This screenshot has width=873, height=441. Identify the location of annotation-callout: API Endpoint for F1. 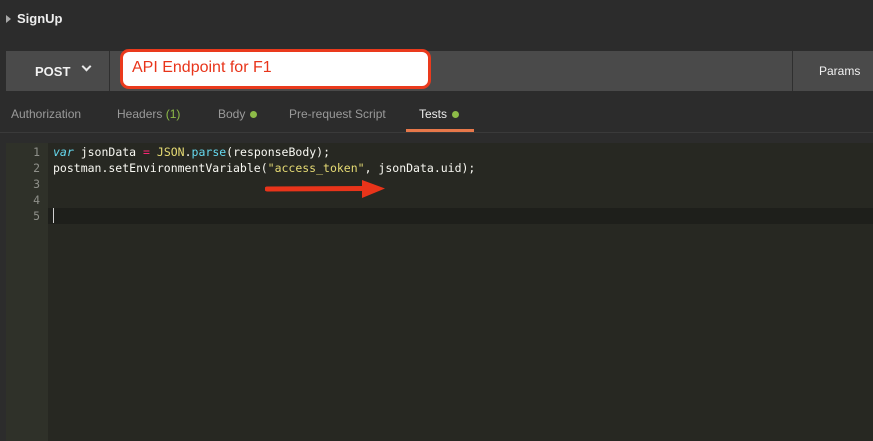
(275, 69).